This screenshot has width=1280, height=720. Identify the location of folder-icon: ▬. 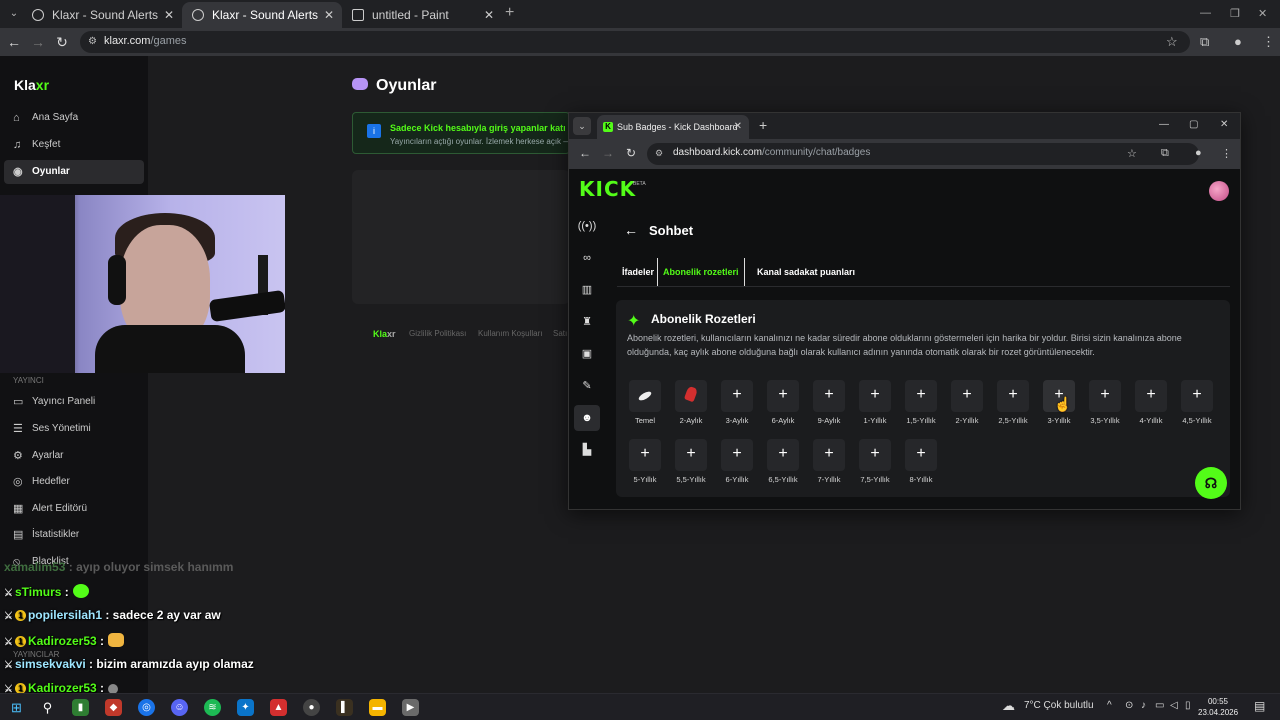
(377, 707).